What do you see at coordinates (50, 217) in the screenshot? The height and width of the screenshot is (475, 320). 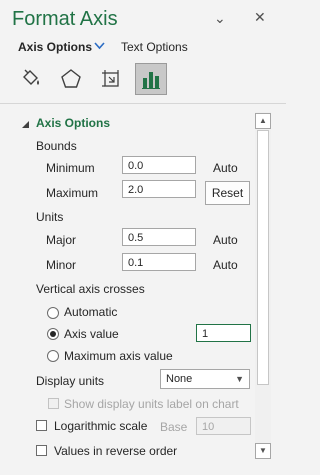 I see `units-label: Units` at bounding box center [50, 217].